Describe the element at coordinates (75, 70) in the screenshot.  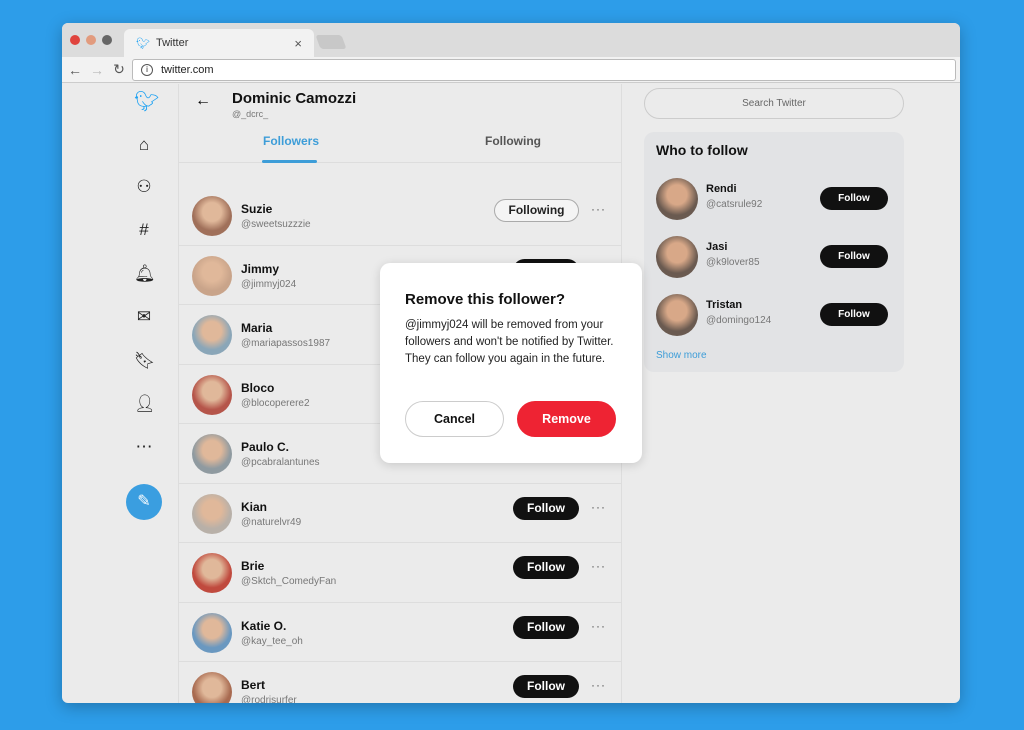
I see `back-icon: ←` at that location.